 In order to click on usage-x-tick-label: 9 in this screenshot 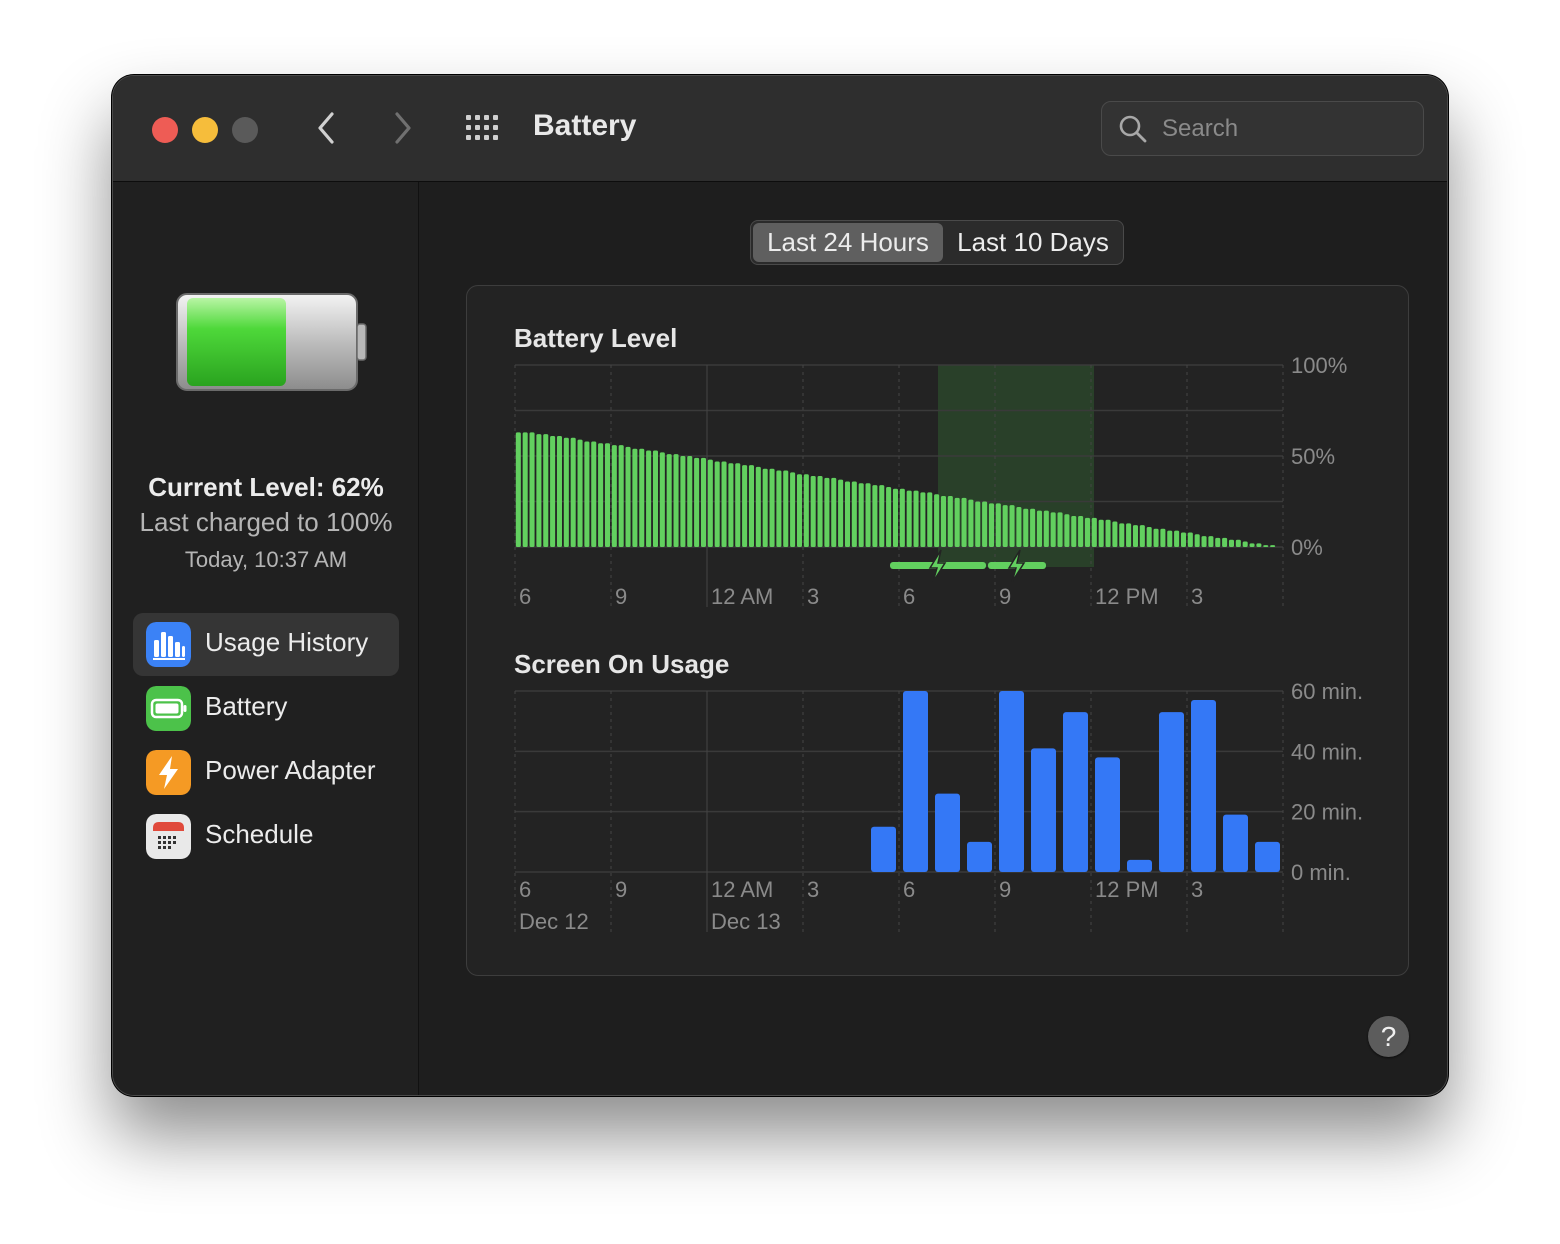, I will do `click(1005, 889)`.